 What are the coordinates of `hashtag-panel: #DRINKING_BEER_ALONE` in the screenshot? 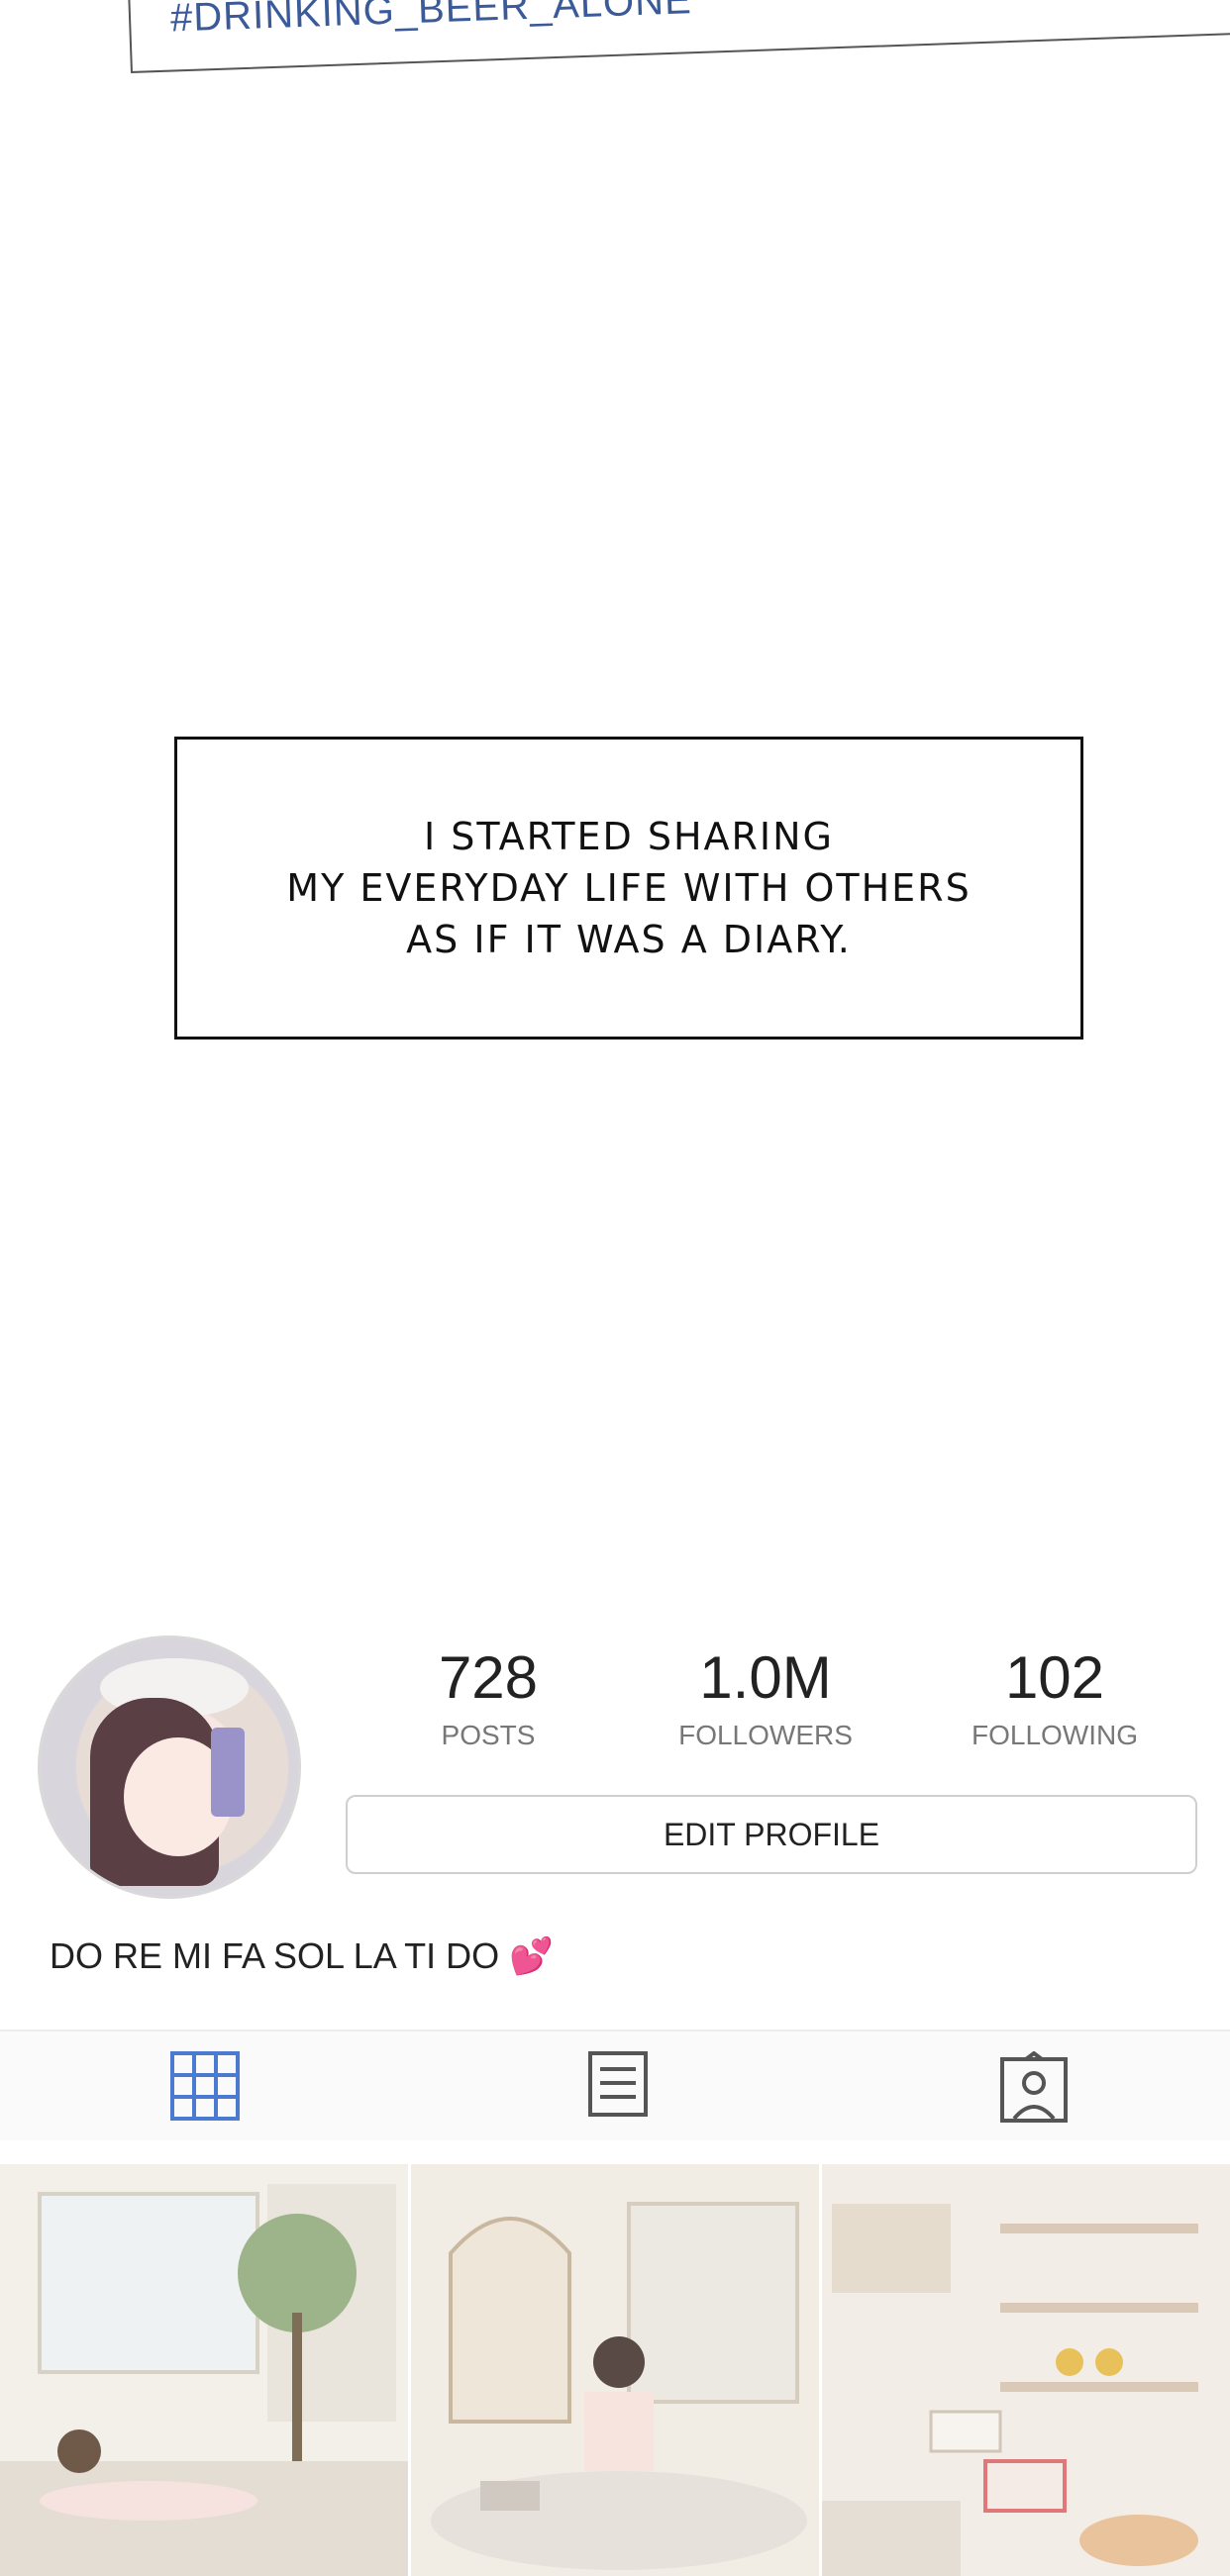 It's located at (678, 36).